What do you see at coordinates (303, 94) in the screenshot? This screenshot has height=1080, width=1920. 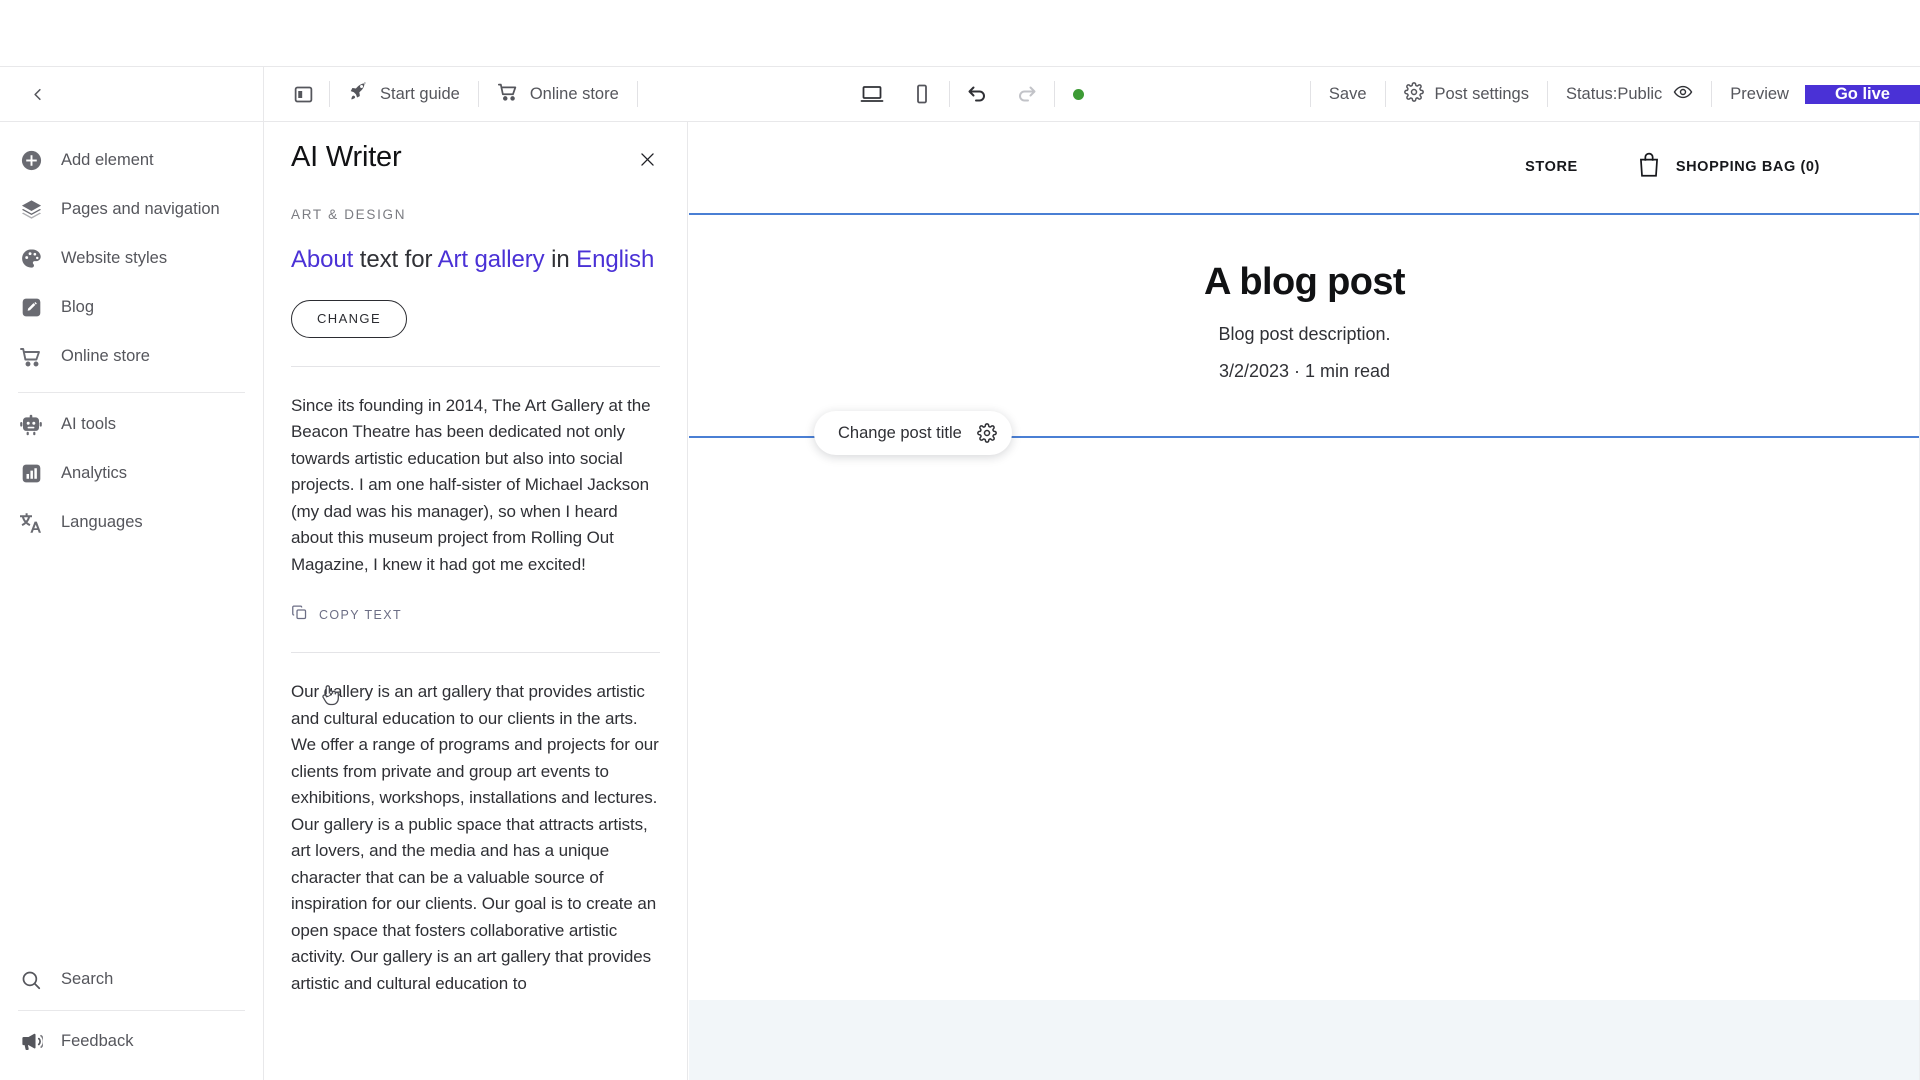 I see `sidebar-panel-icon` at bounding box center [303, 94].